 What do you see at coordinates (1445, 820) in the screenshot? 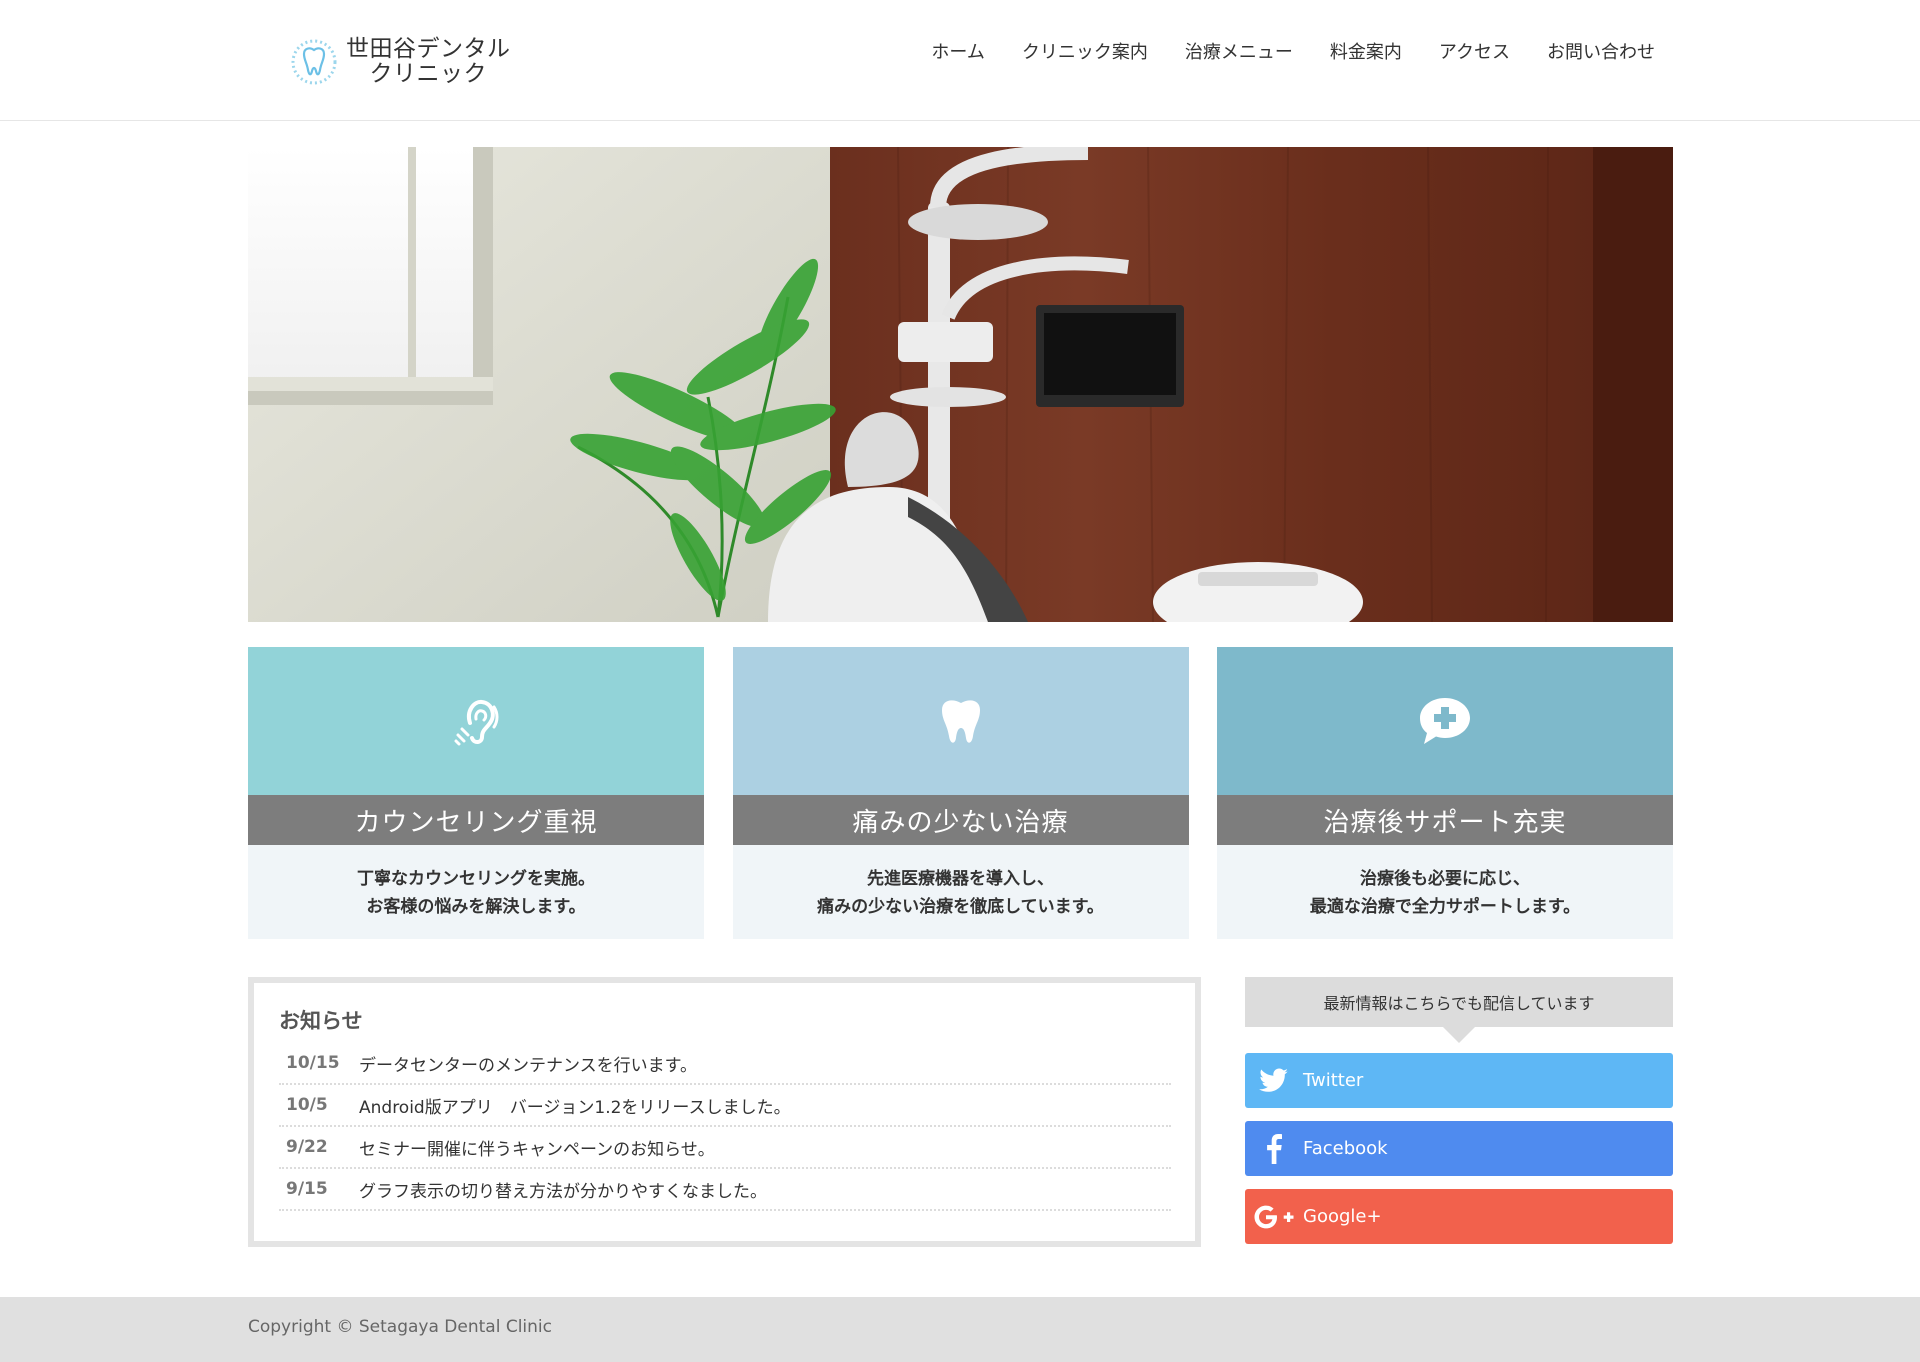
I see `feature-title: 治療後サポート充実` at bounding box center [1445, 820].